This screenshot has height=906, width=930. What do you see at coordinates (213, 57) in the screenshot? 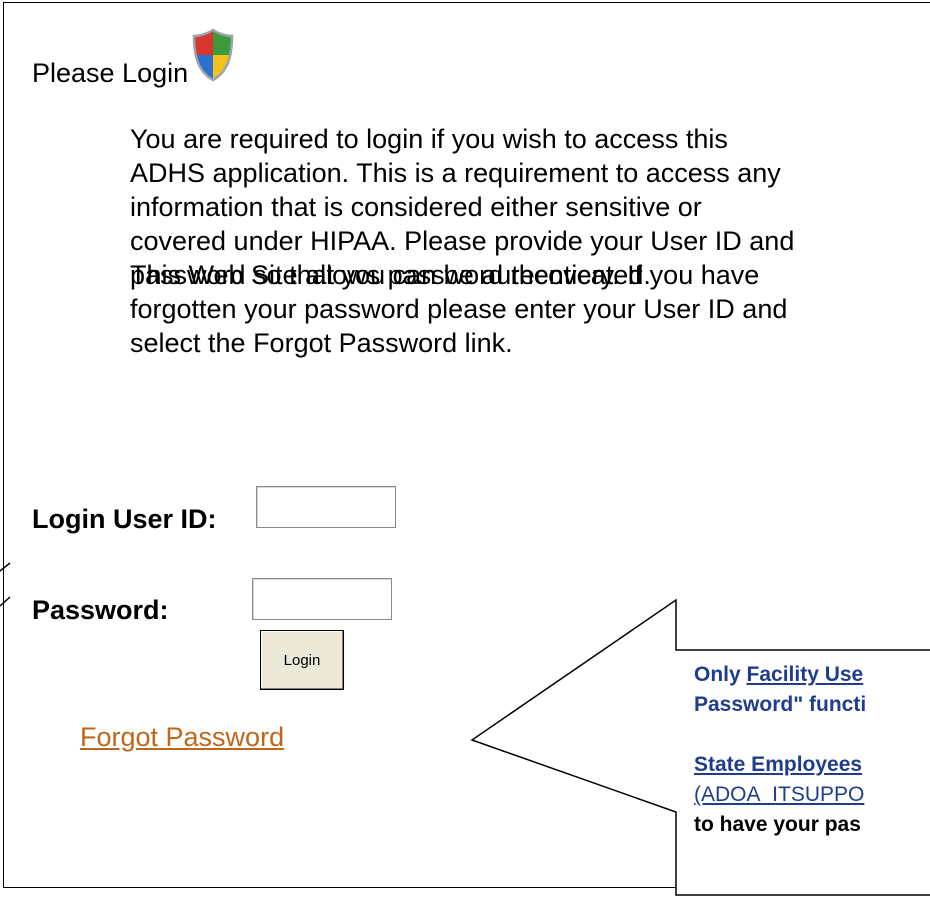
I see `shield-icon` at bounding box center [213, 57].